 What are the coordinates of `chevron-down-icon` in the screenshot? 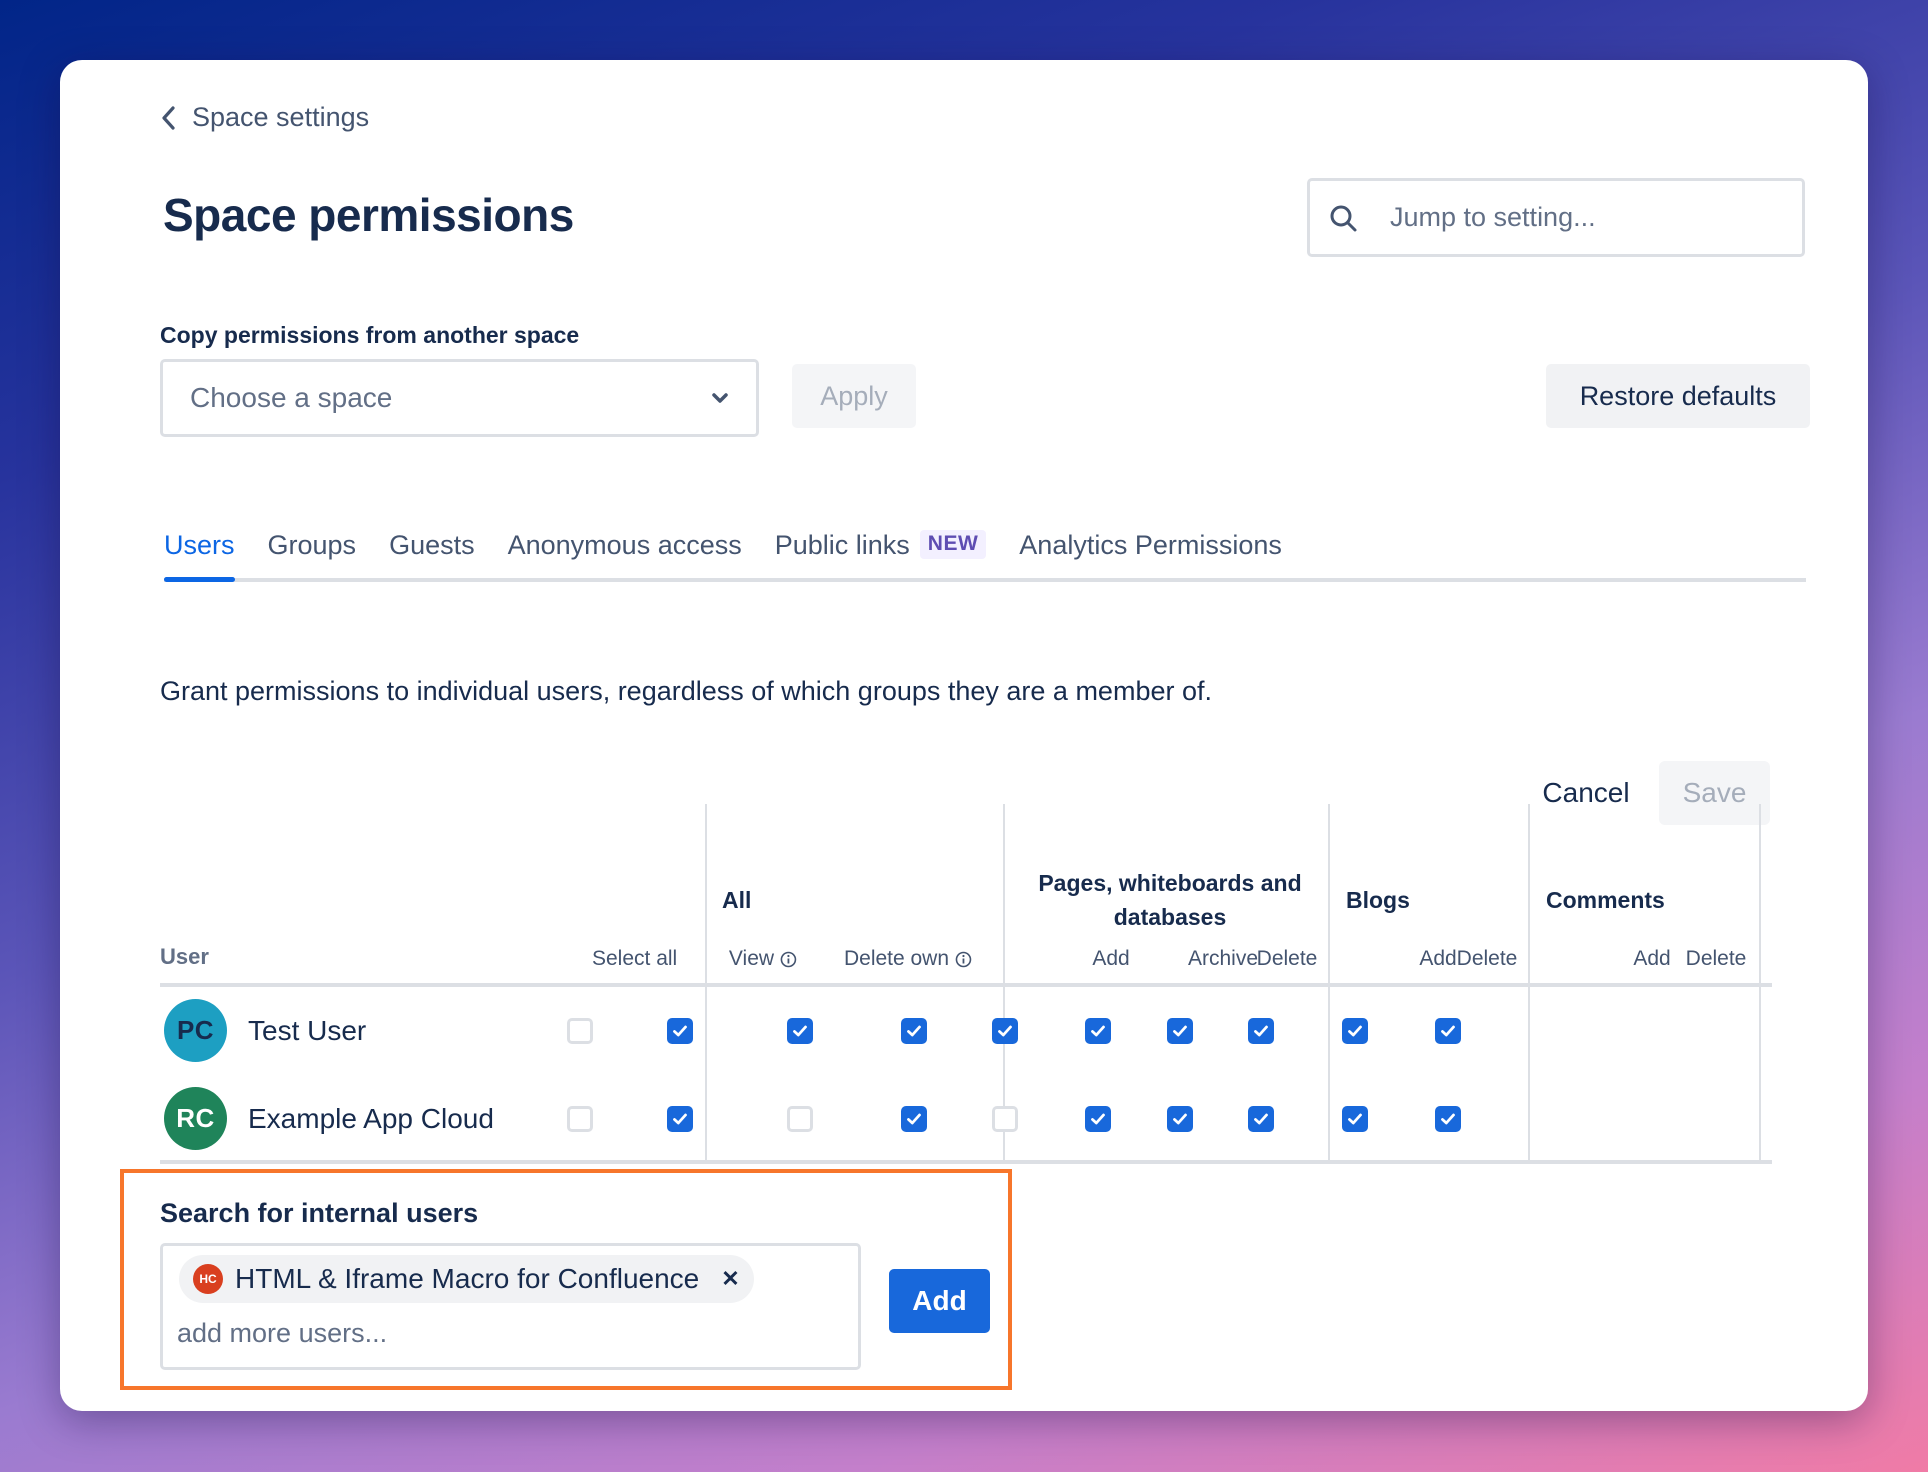 It's located at (720, 398).